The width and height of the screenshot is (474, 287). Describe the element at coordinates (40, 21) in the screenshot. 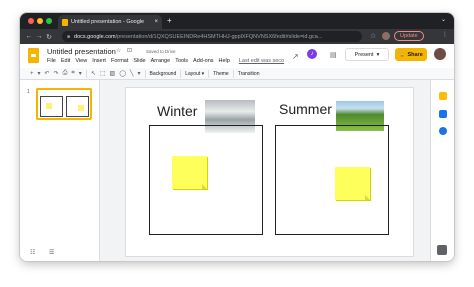

I see `minimize-window-button` at that location.